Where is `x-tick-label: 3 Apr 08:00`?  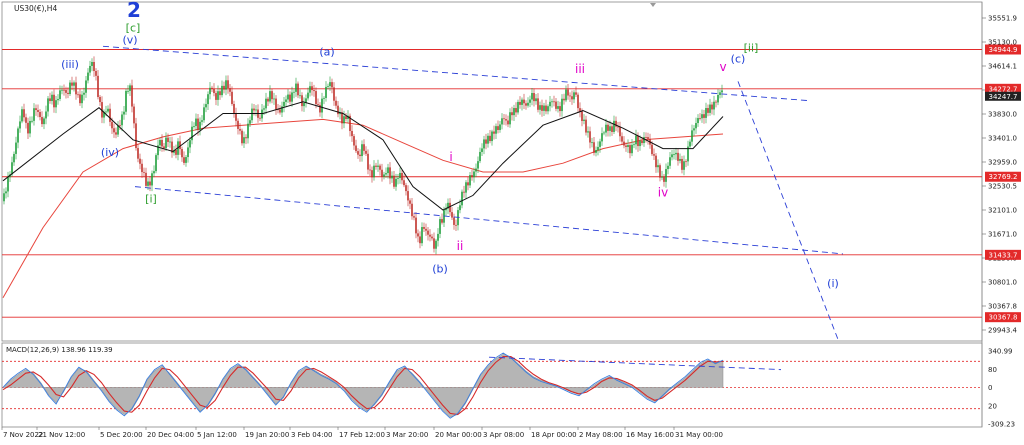 x-tick-label: 3 Apr 08:00 is located at coordinates (503, 435).